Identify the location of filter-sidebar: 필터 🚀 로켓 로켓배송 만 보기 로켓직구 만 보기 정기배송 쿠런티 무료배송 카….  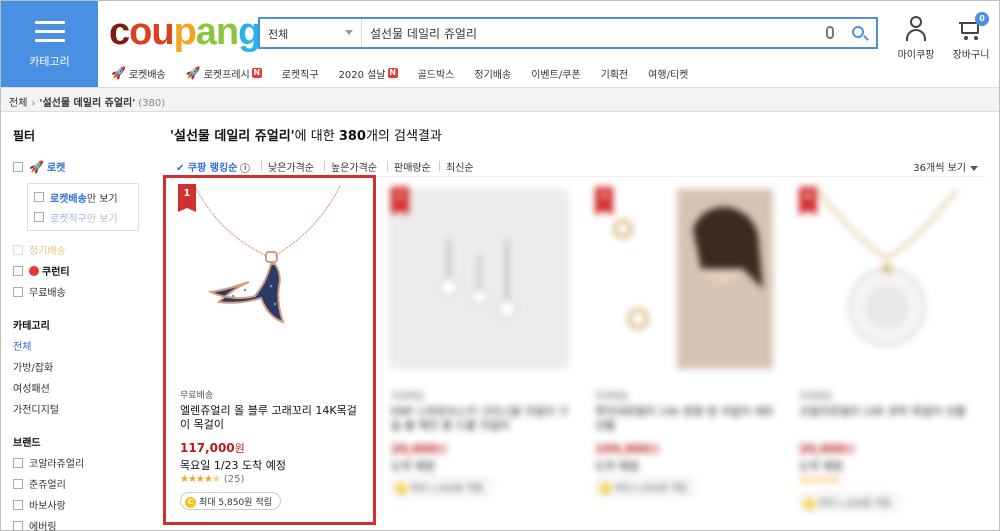
(76, 322).